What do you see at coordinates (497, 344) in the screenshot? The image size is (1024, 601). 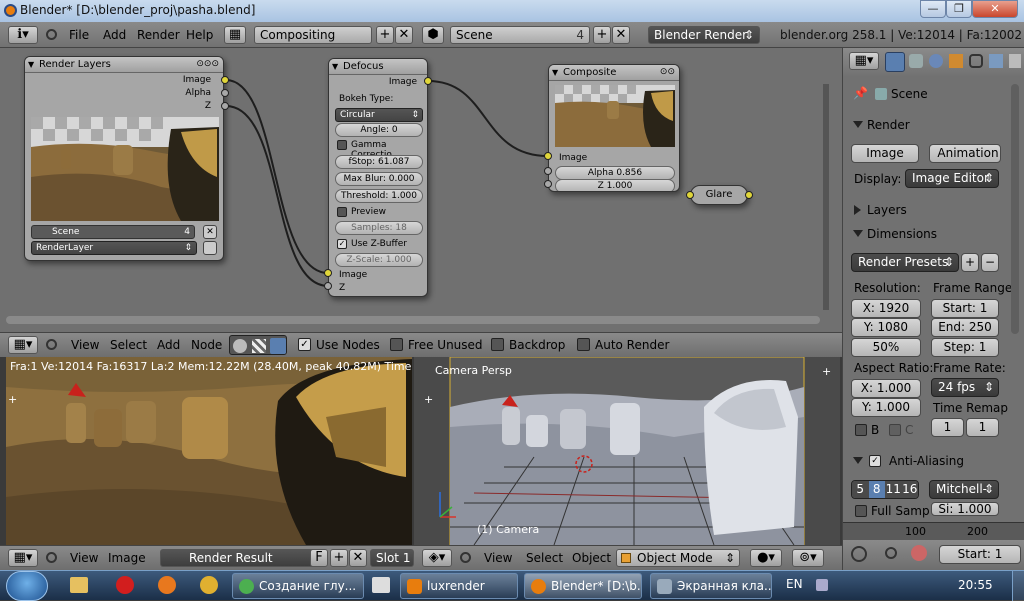 I see `backdrop-checkbox` at bounding box center [497, 344].